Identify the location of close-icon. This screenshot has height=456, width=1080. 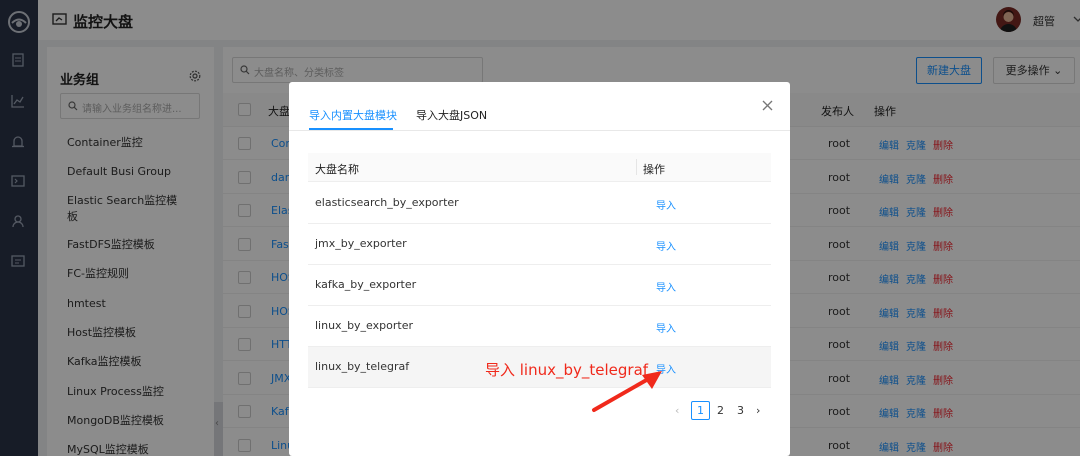
(767, 105).